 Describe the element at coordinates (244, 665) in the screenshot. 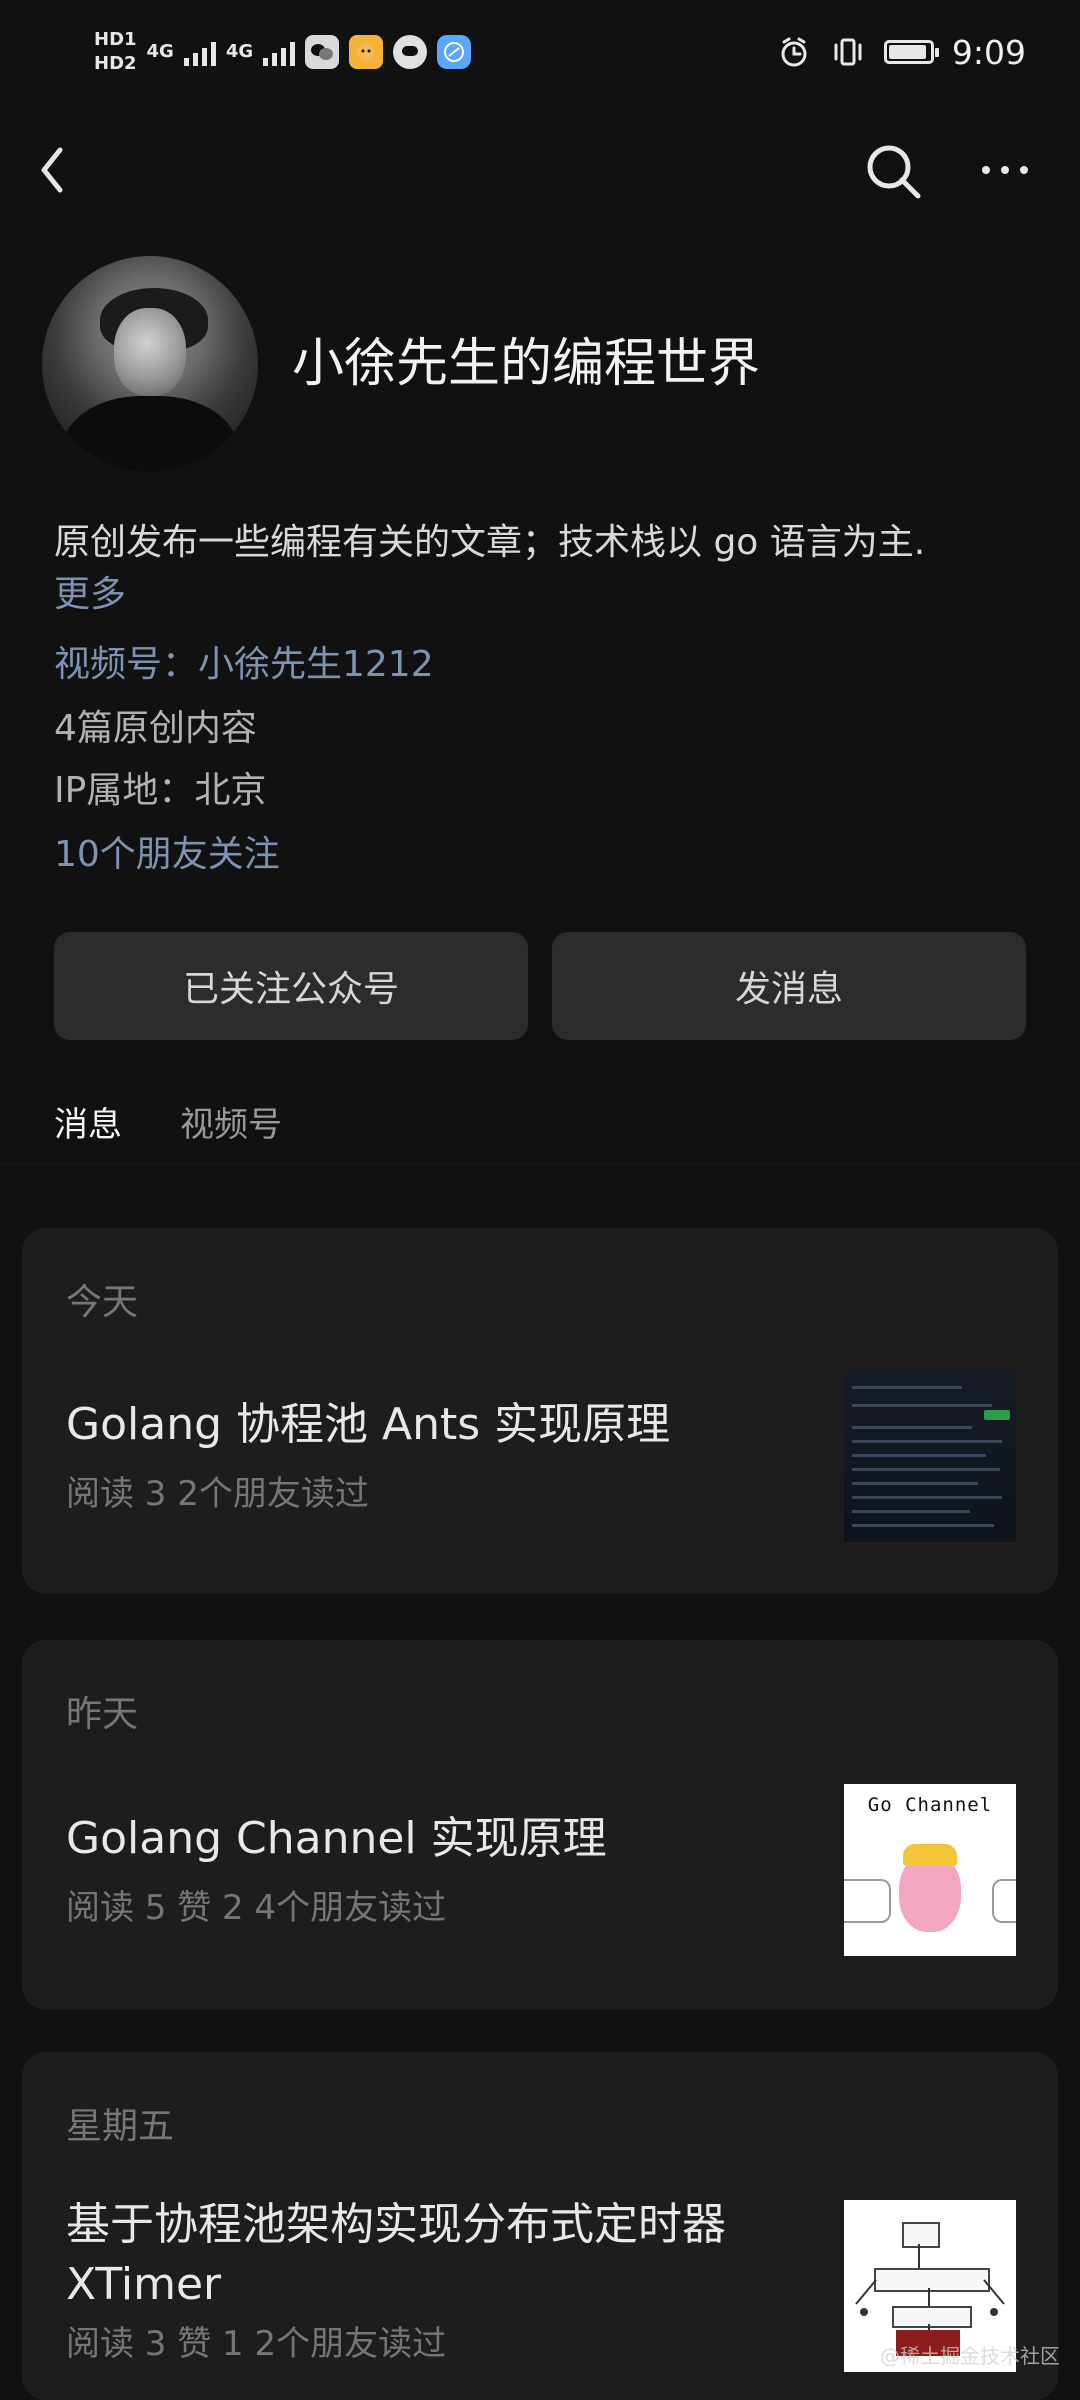

I see `channels-link: 视频号：小徐先生1212` at that location.